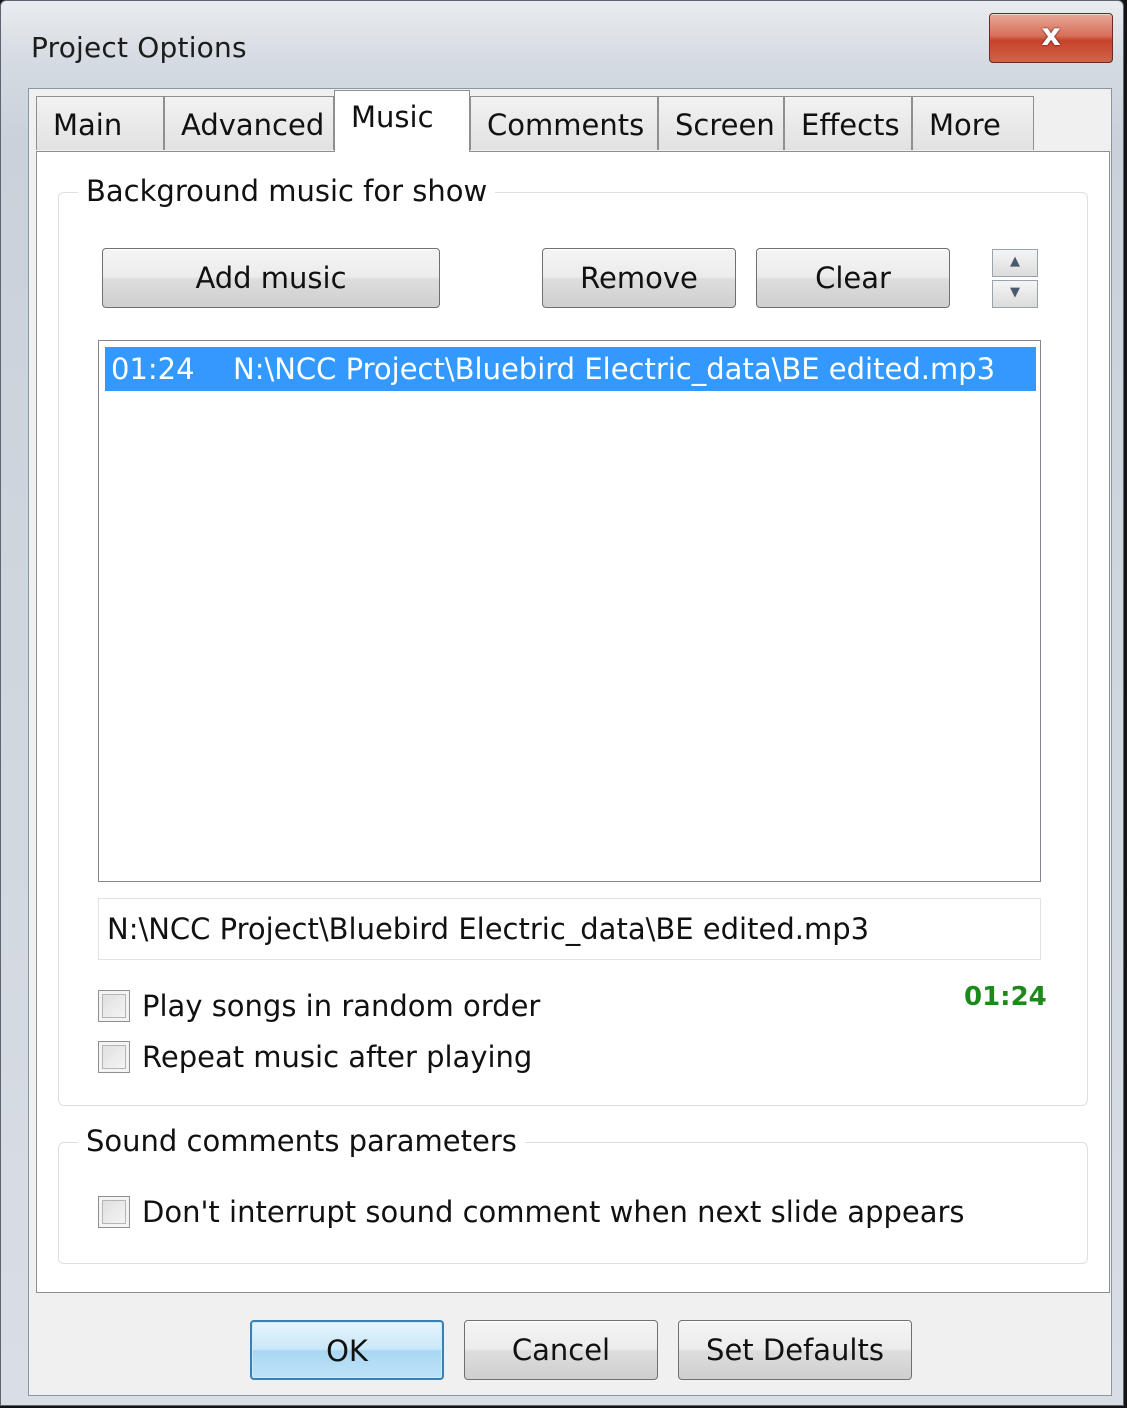  Describe the element at coordinates (153, 369) in the screenshot. I see `track-duration: 01:24` at that location.